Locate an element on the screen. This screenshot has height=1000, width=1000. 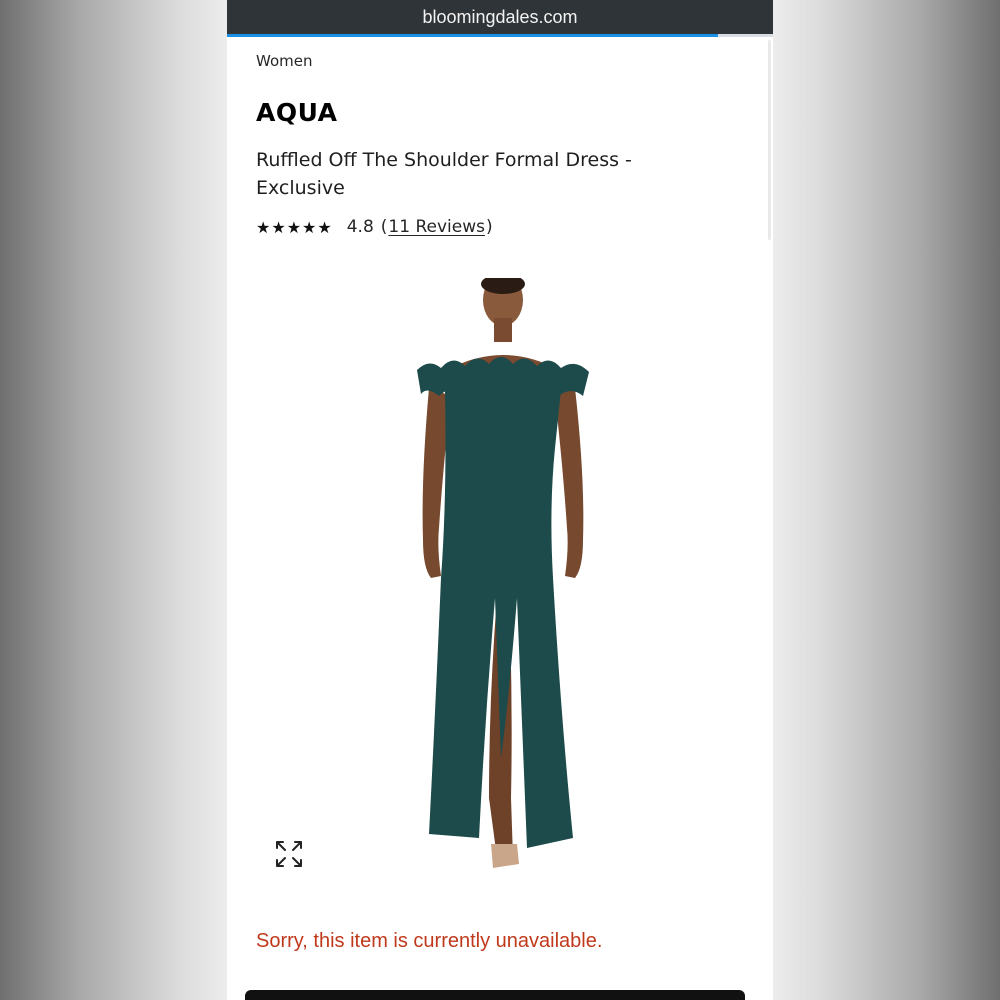
open-paren: ( is located at coordinates (384, 227).